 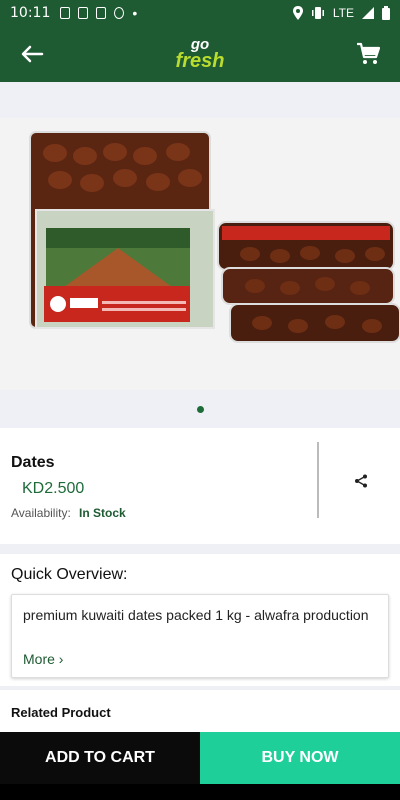 What do you see at coordinates (41, 513) in the screenshot?
I see `availability-label: Availability:` at bounding box center [41, 513].